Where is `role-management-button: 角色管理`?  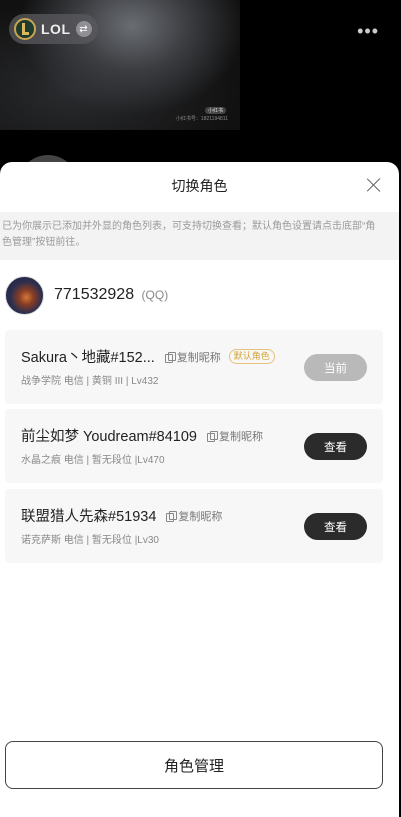
role-management-button: 角色管理 is located at coordinates (194, 765).